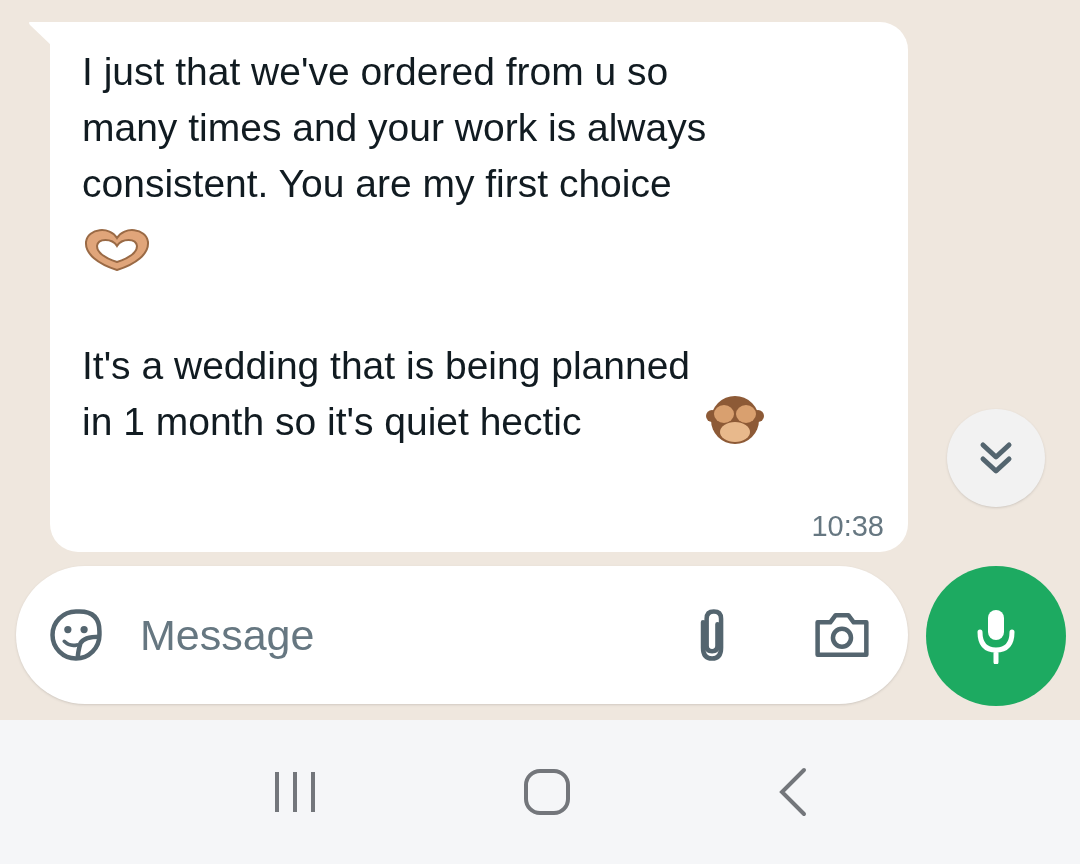  I want to click on back-icon, so click(792, 792).